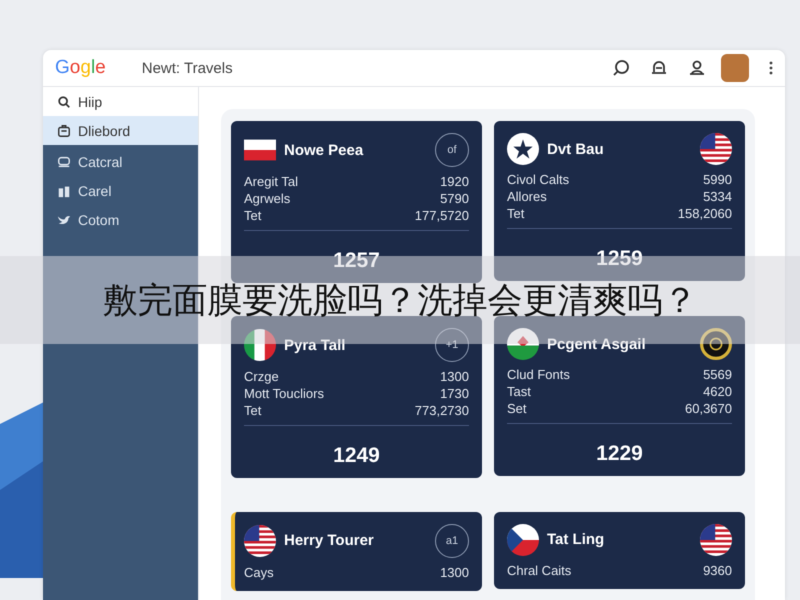  I want to click on stat-value: 4620, so click(717, 391).